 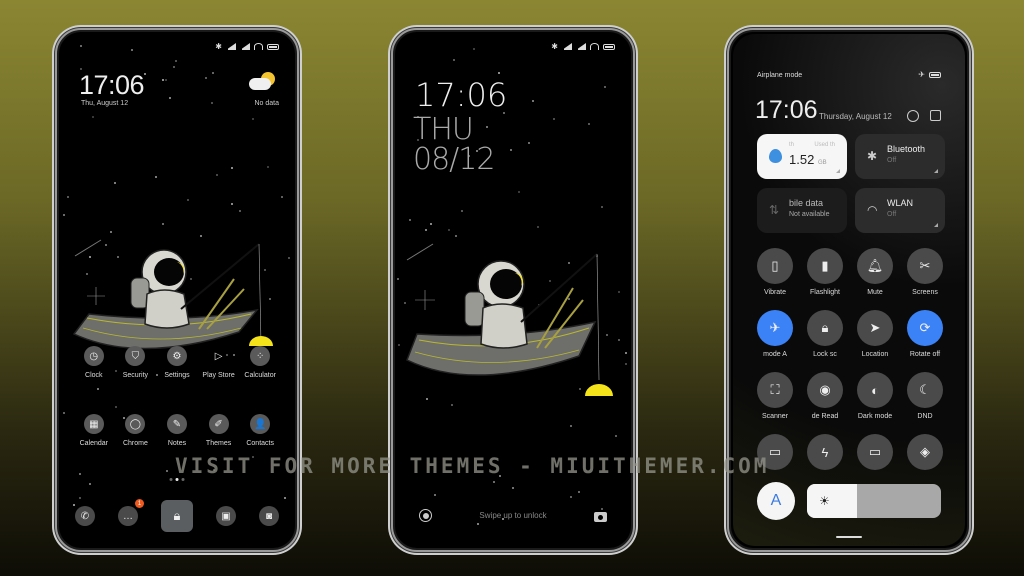 I want to click on tile-title: bile data, so click(x=806, y=203).